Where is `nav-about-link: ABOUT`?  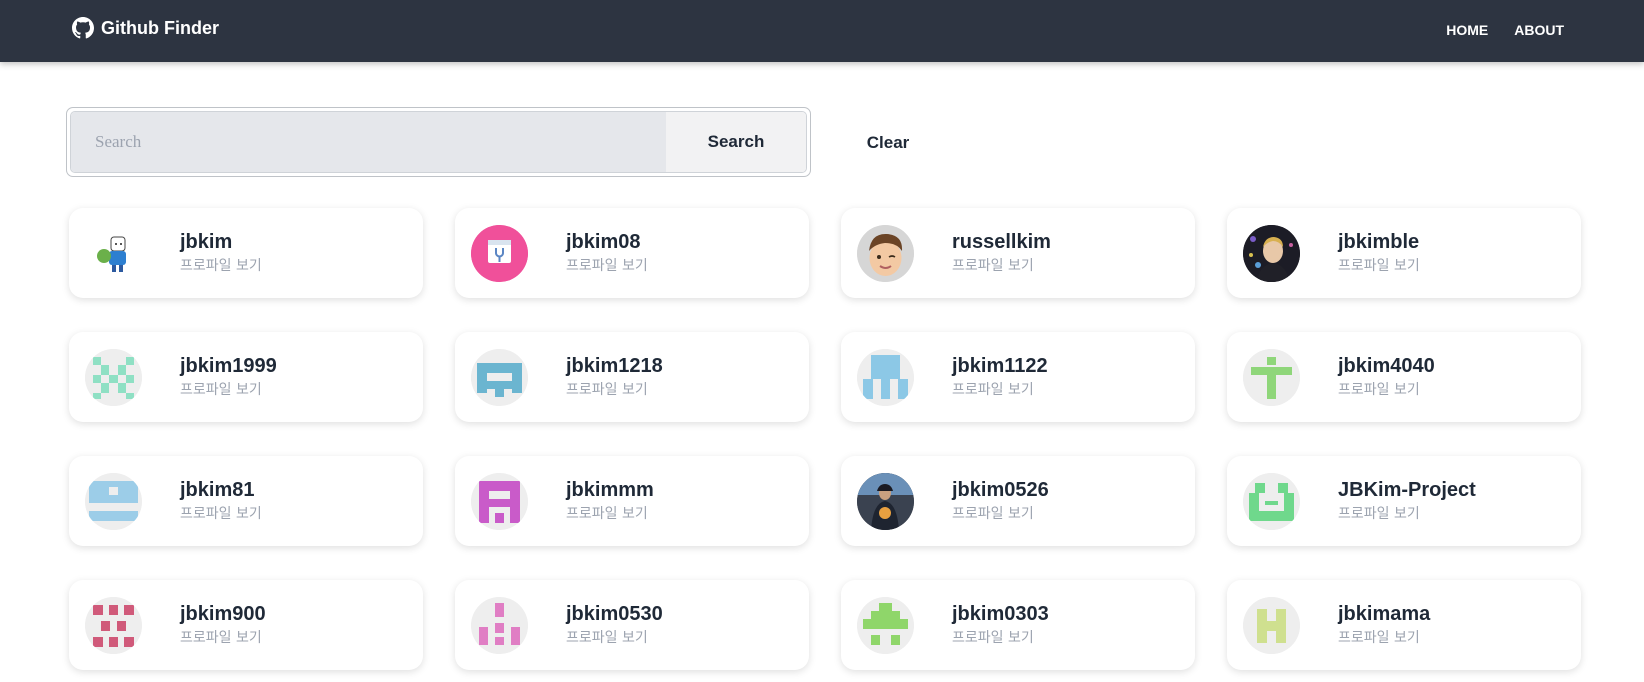
nav-about-link: ABOUT is located at coordinates (1539, 30).